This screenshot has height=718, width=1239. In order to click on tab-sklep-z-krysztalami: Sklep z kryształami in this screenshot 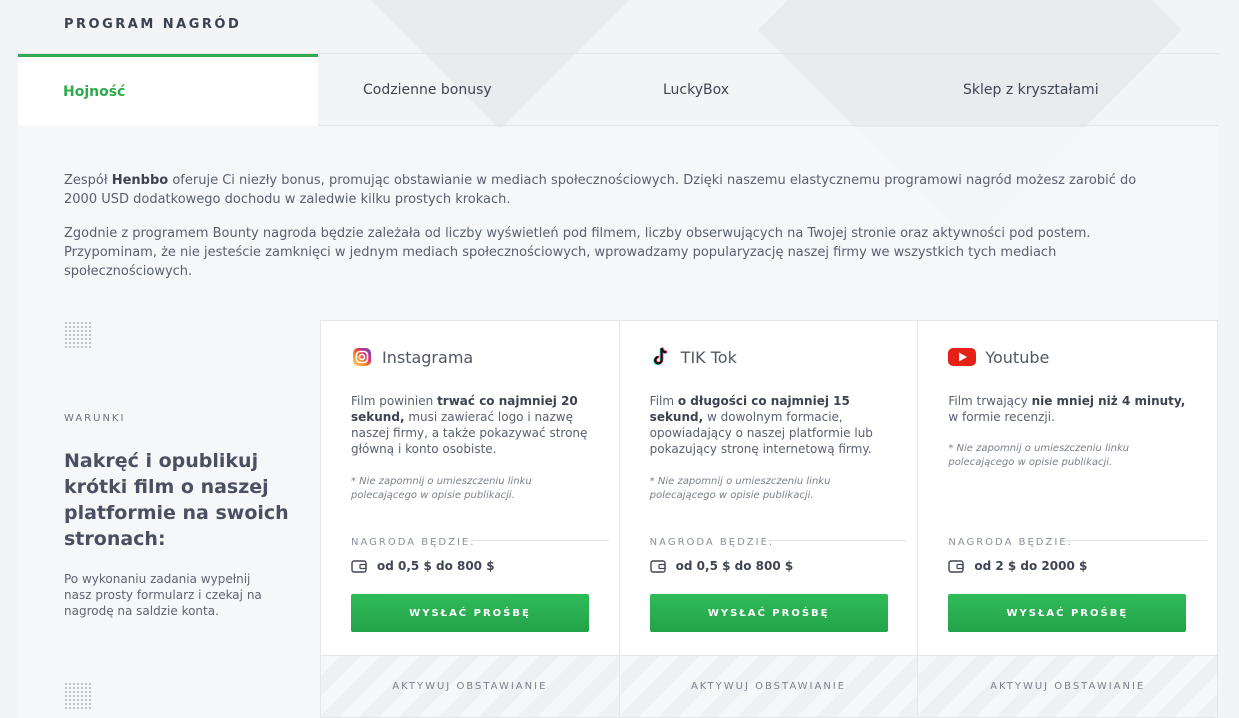, I will do `click(1068, 90)`.